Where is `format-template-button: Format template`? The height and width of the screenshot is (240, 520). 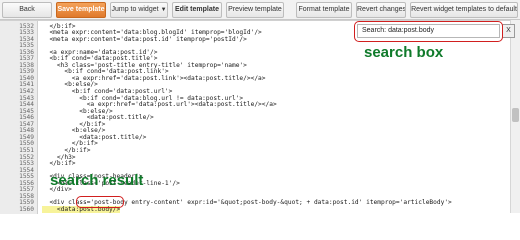
format-template-button: Format template is located at coordinates (324, 10).